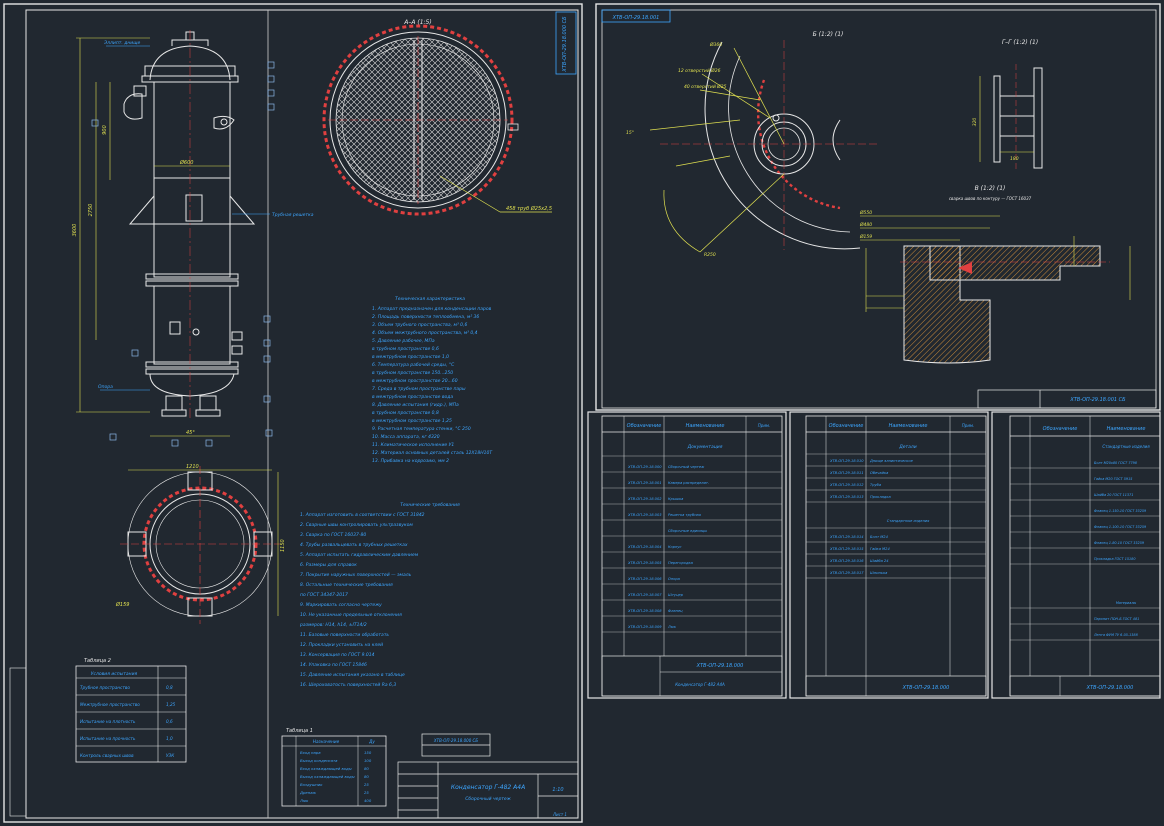 The width and height of the screenshot is (1164, 826). Describe the element at coordinates (891, 461) in the screenshot. I see `spec2-cell: Днище эллиптическое` at that location.